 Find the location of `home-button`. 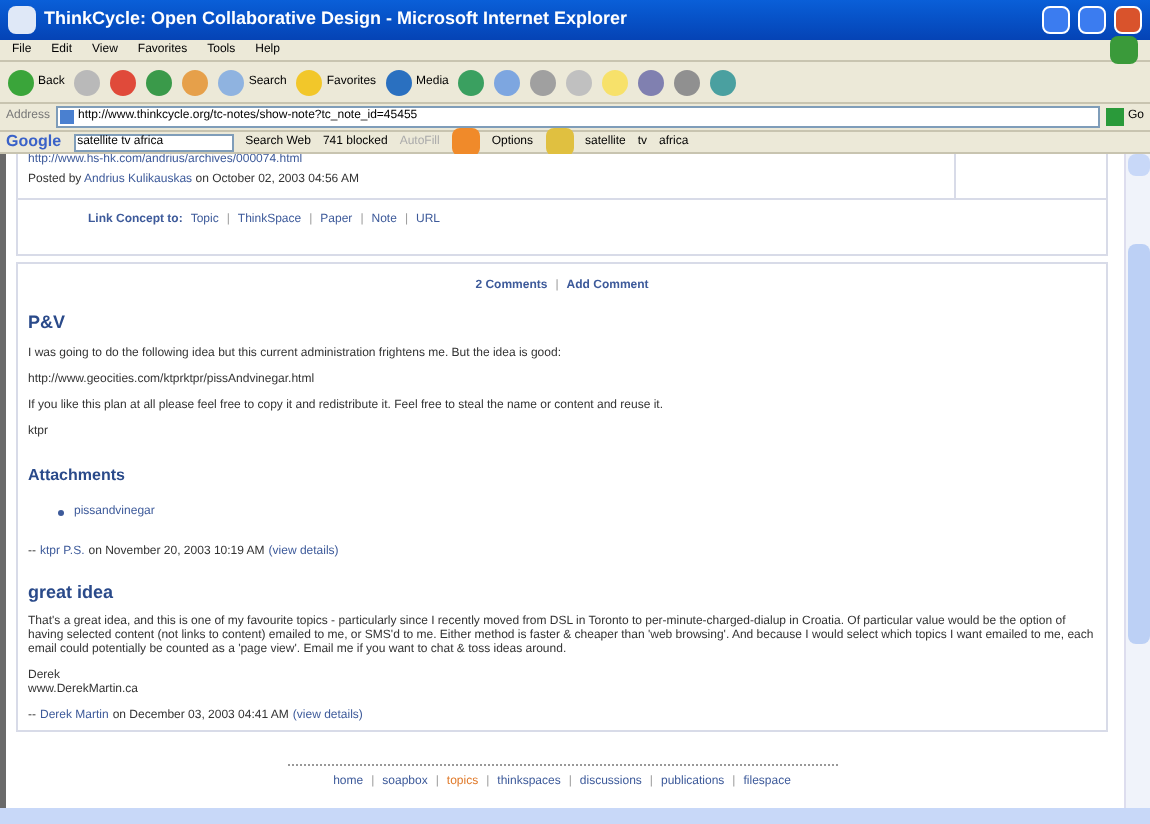

home-button is located at coordinates (195, 82).